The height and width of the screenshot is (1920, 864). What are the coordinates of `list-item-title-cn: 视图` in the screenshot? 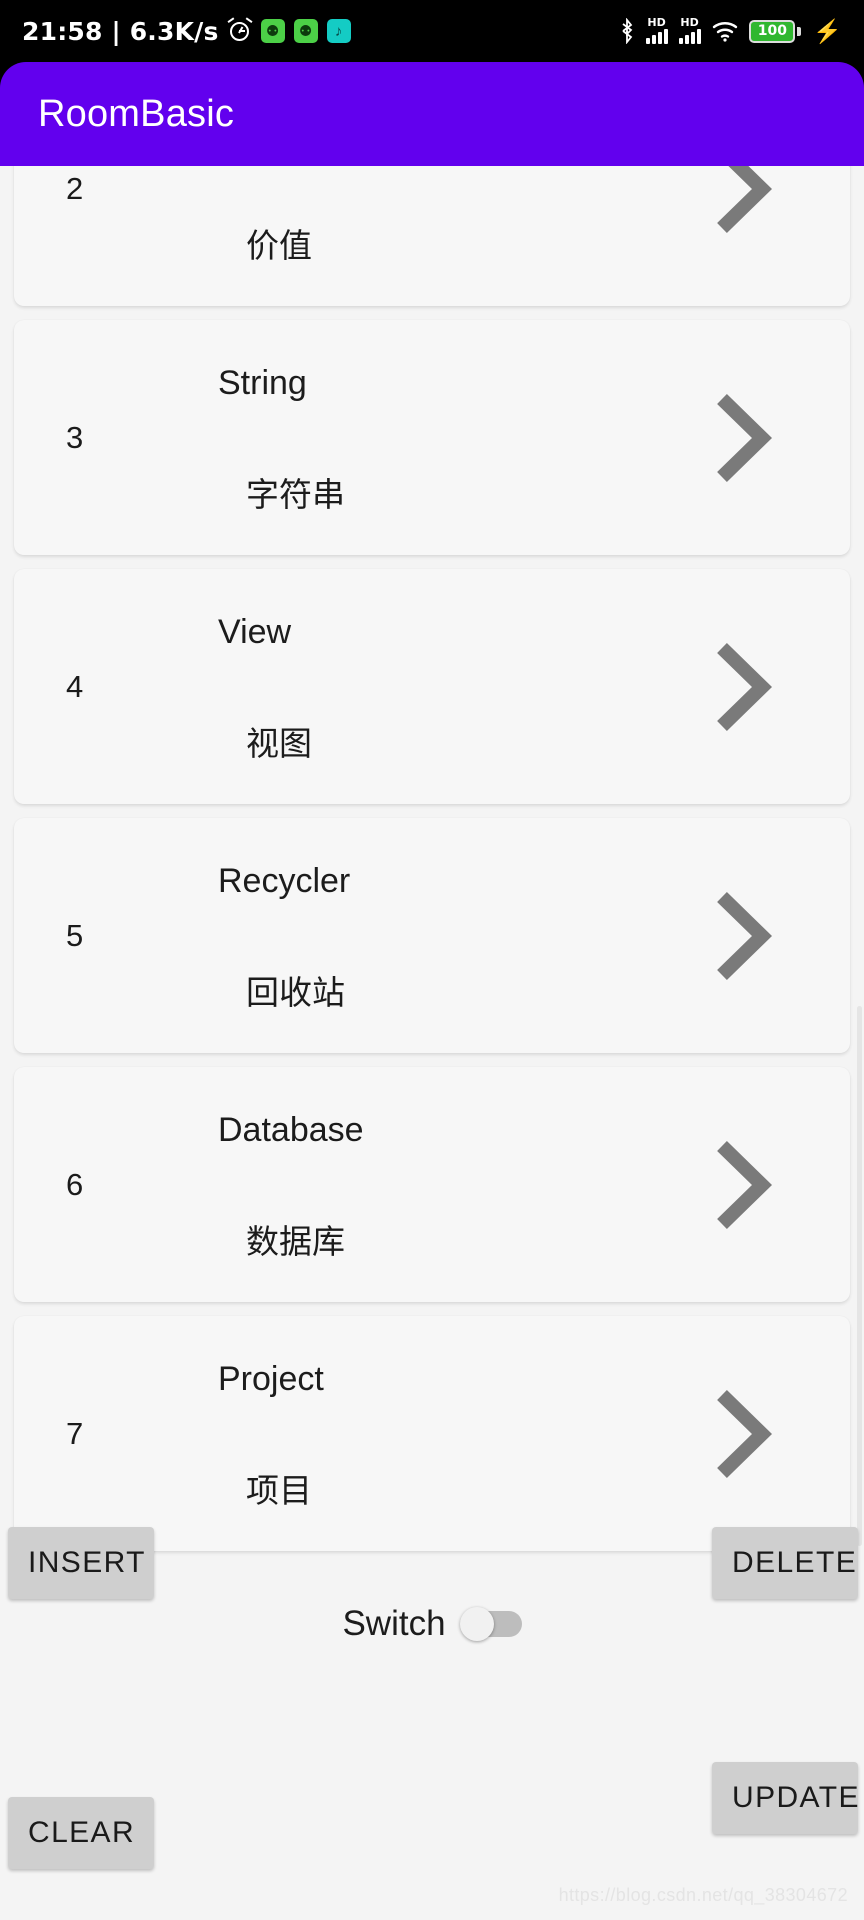 It's located at (279, 743).